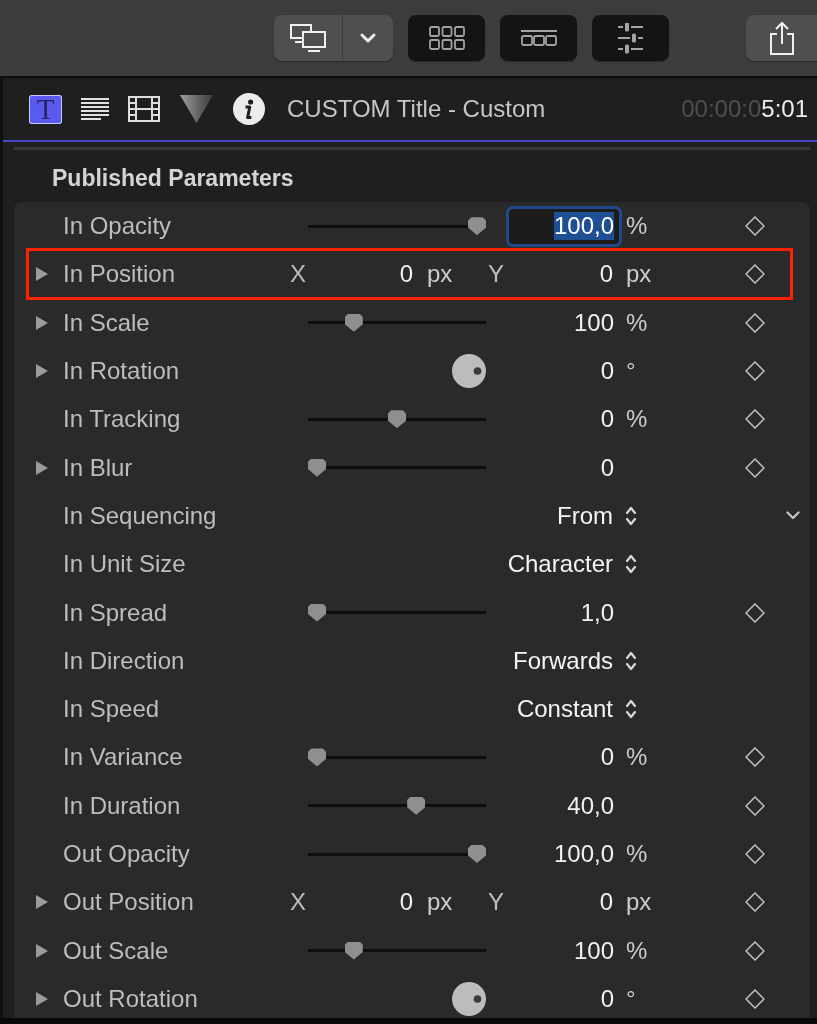 The height and width of the screenshot is (1024, 817). I want to click on parameter-label: In Unit Size, so click(124, 564).